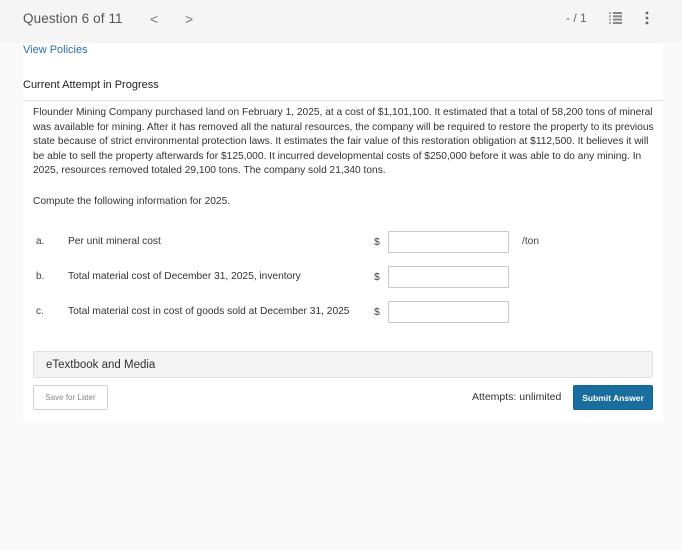  What do you see at coordinates (40, 276) in the screenshot?
I see `row-letter: b.` at bounding box center [40, 276].